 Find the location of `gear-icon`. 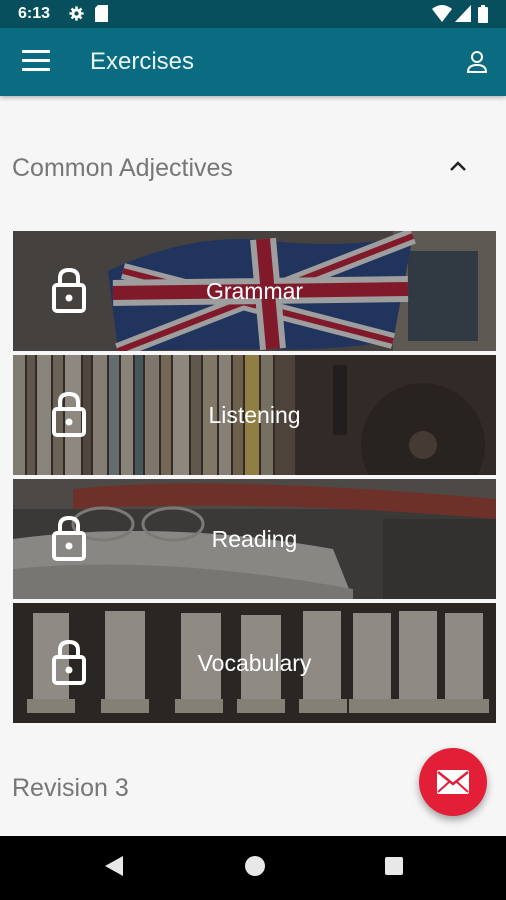

gear-icon is located at coordinates (76, 13).